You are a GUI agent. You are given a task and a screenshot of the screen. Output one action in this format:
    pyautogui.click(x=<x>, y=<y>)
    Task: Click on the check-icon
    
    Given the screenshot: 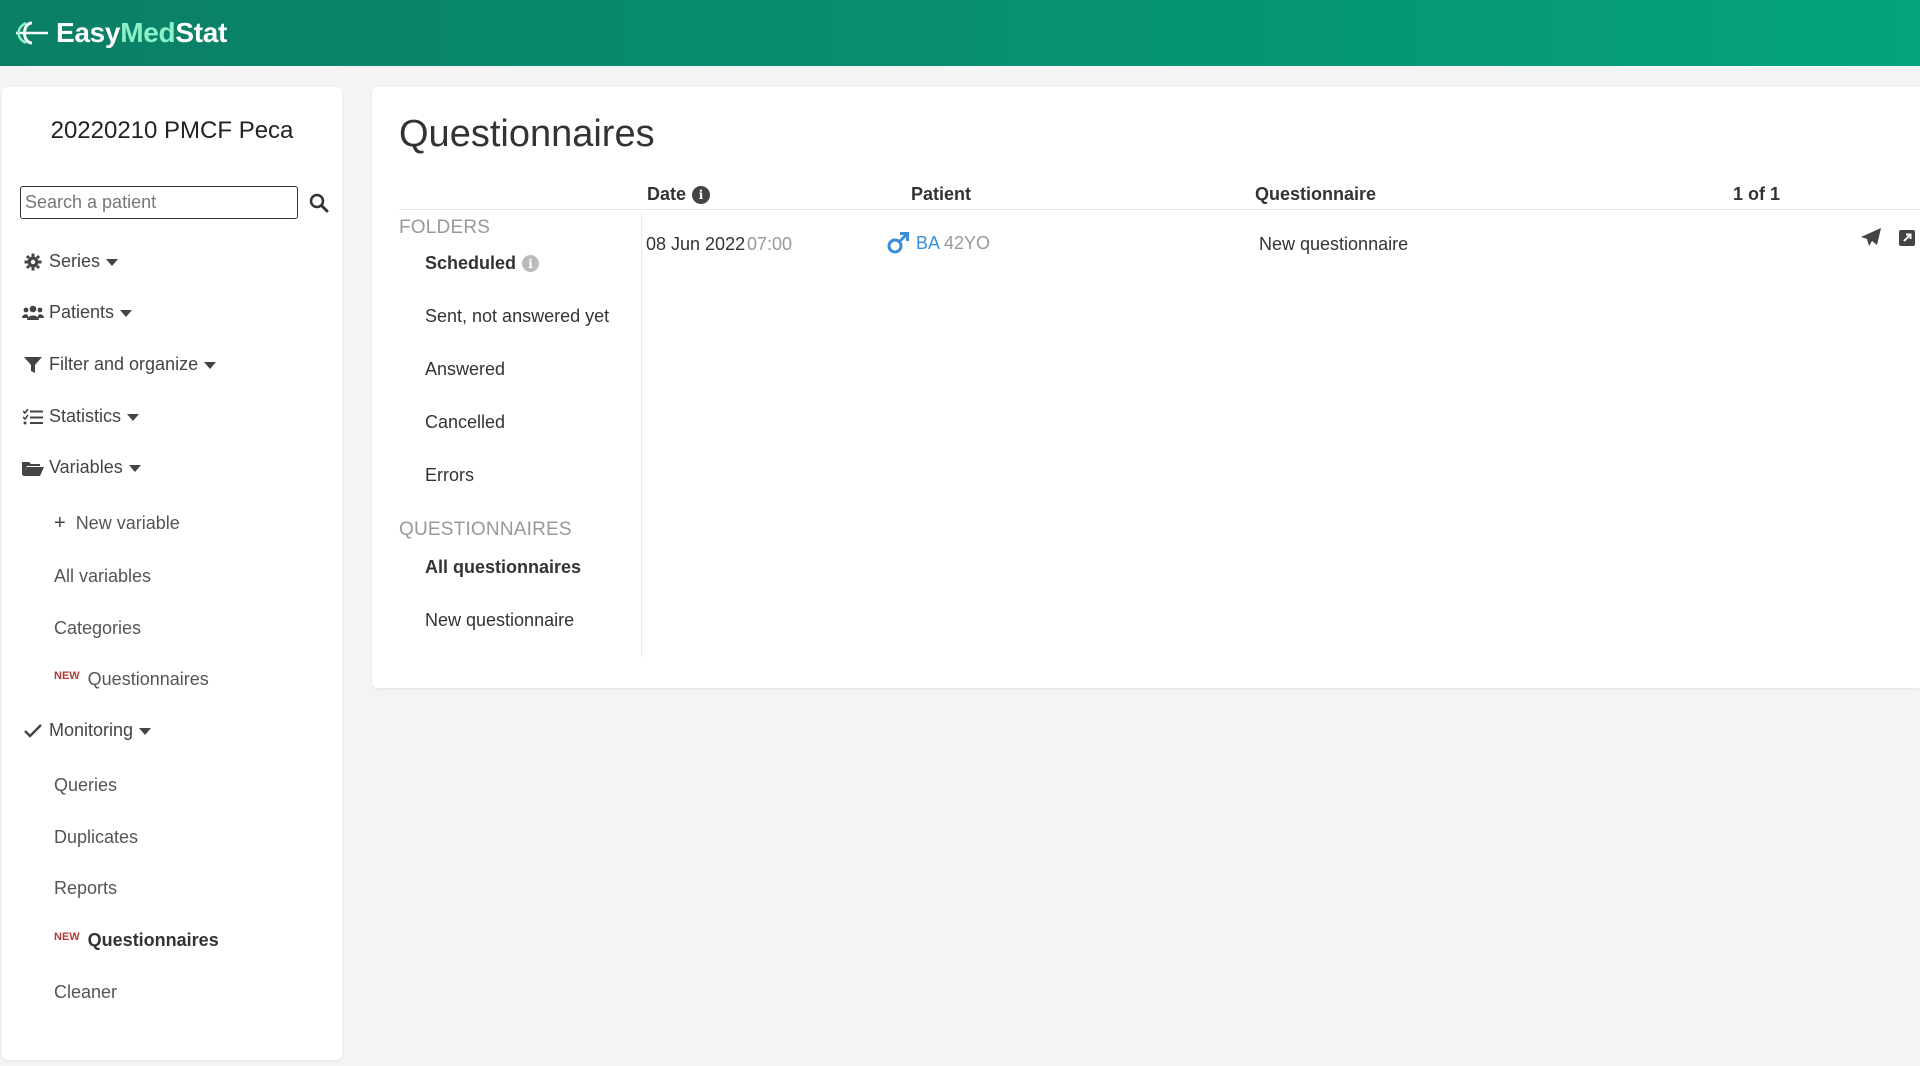 What is the action you would take?
    pyautogui.click(x=33, y=731)
    